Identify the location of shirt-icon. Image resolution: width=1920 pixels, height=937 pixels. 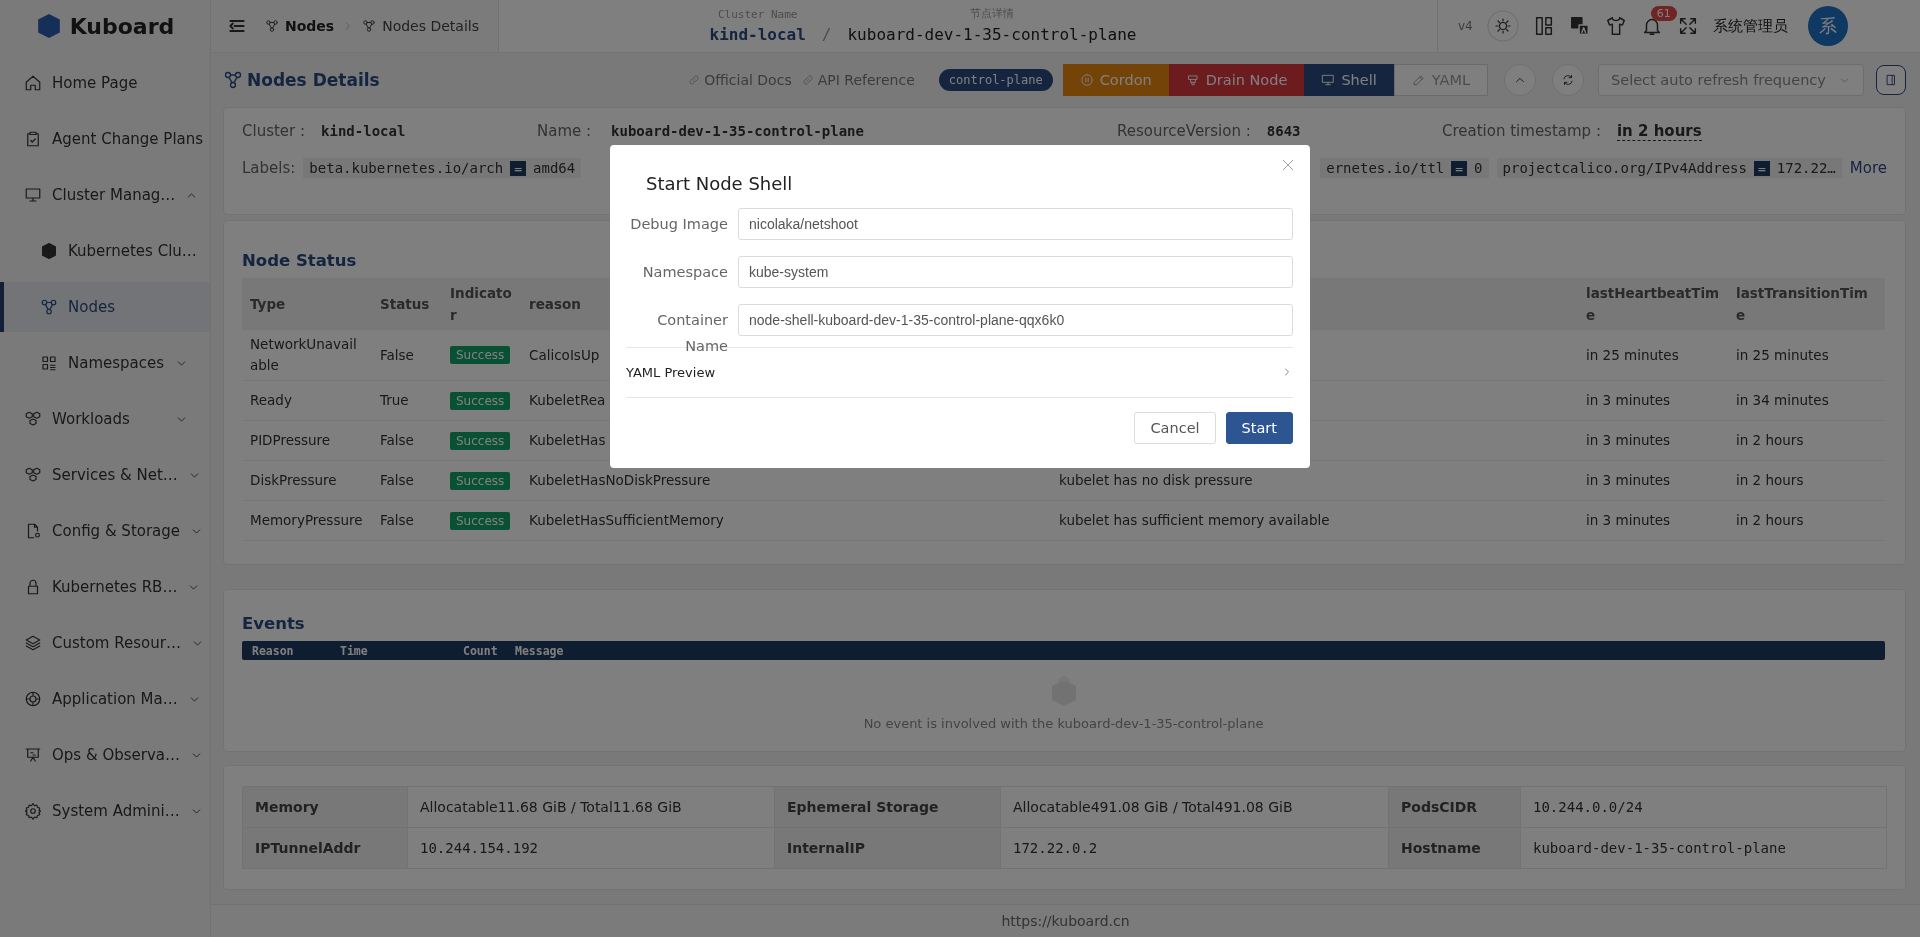
(1615, 26).